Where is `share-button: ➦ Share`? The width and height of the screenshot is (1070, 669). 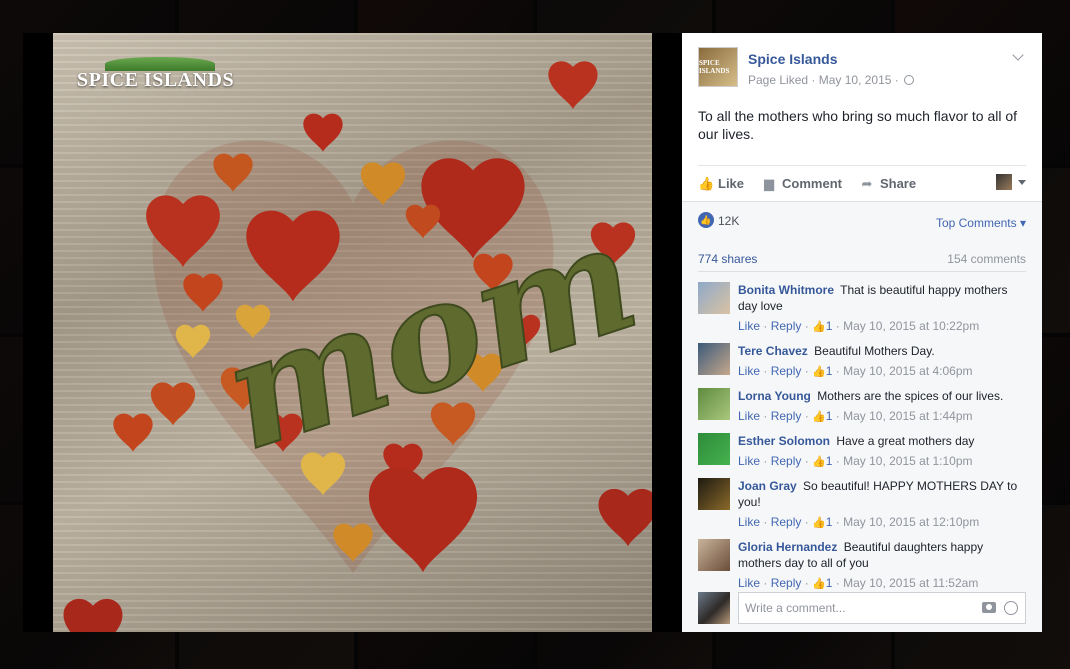
share-button: ➦ Share is located at coordinates (888, 183).